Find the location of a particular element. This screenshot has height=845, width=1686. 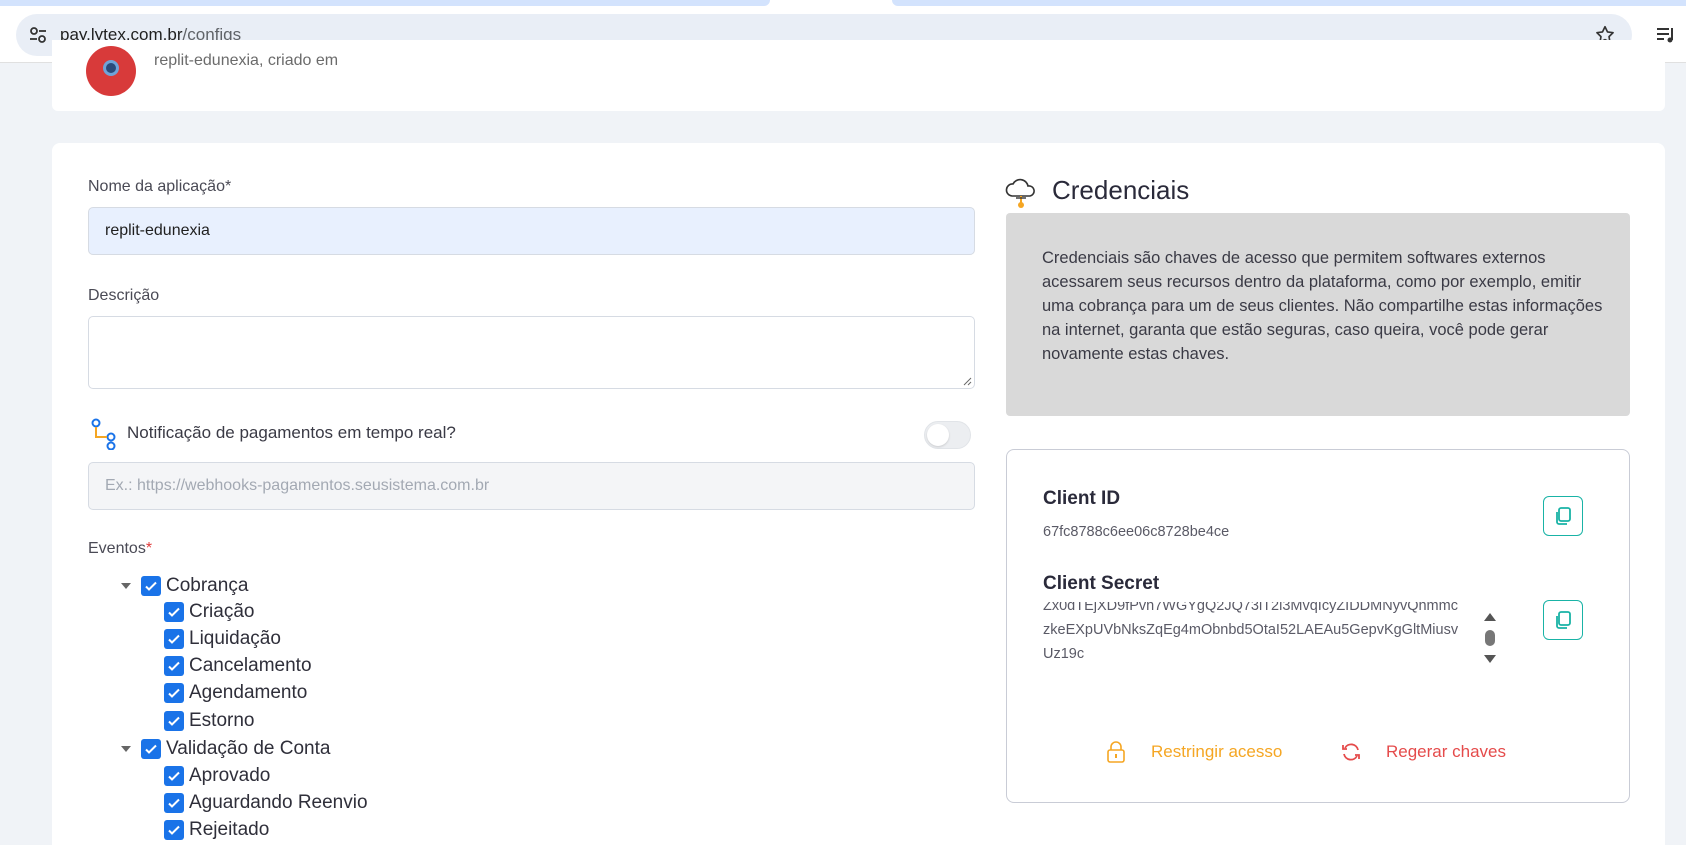

event-label: Aprovado is located at coordinates (230, 775).